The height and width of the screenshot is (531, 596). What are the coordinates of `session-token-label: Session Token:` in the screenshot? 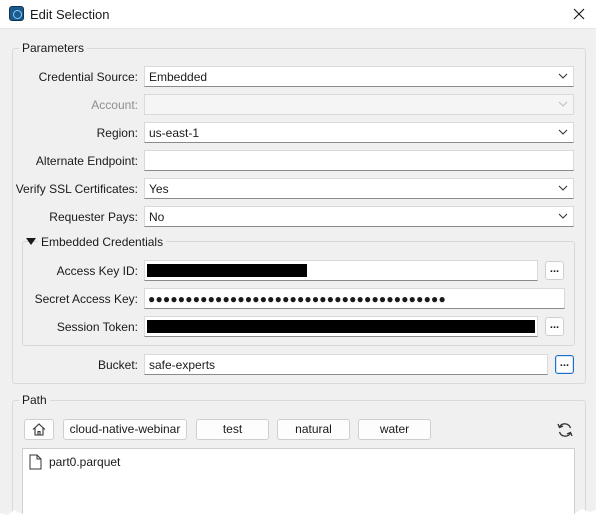 It's located at (97, 327).